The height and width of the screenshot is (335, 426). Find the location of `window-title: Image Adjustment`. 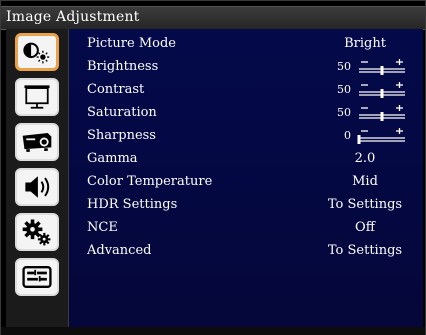

window-title: Image Adjustment is located at coordinates (73, 17).